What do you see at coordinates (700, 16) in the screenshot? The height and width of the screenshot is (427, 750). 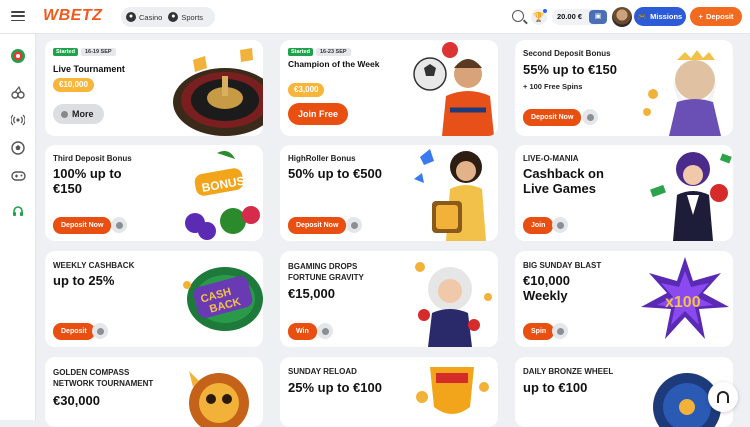 I see `plus-icon: +` at bounding box center [700, 16].